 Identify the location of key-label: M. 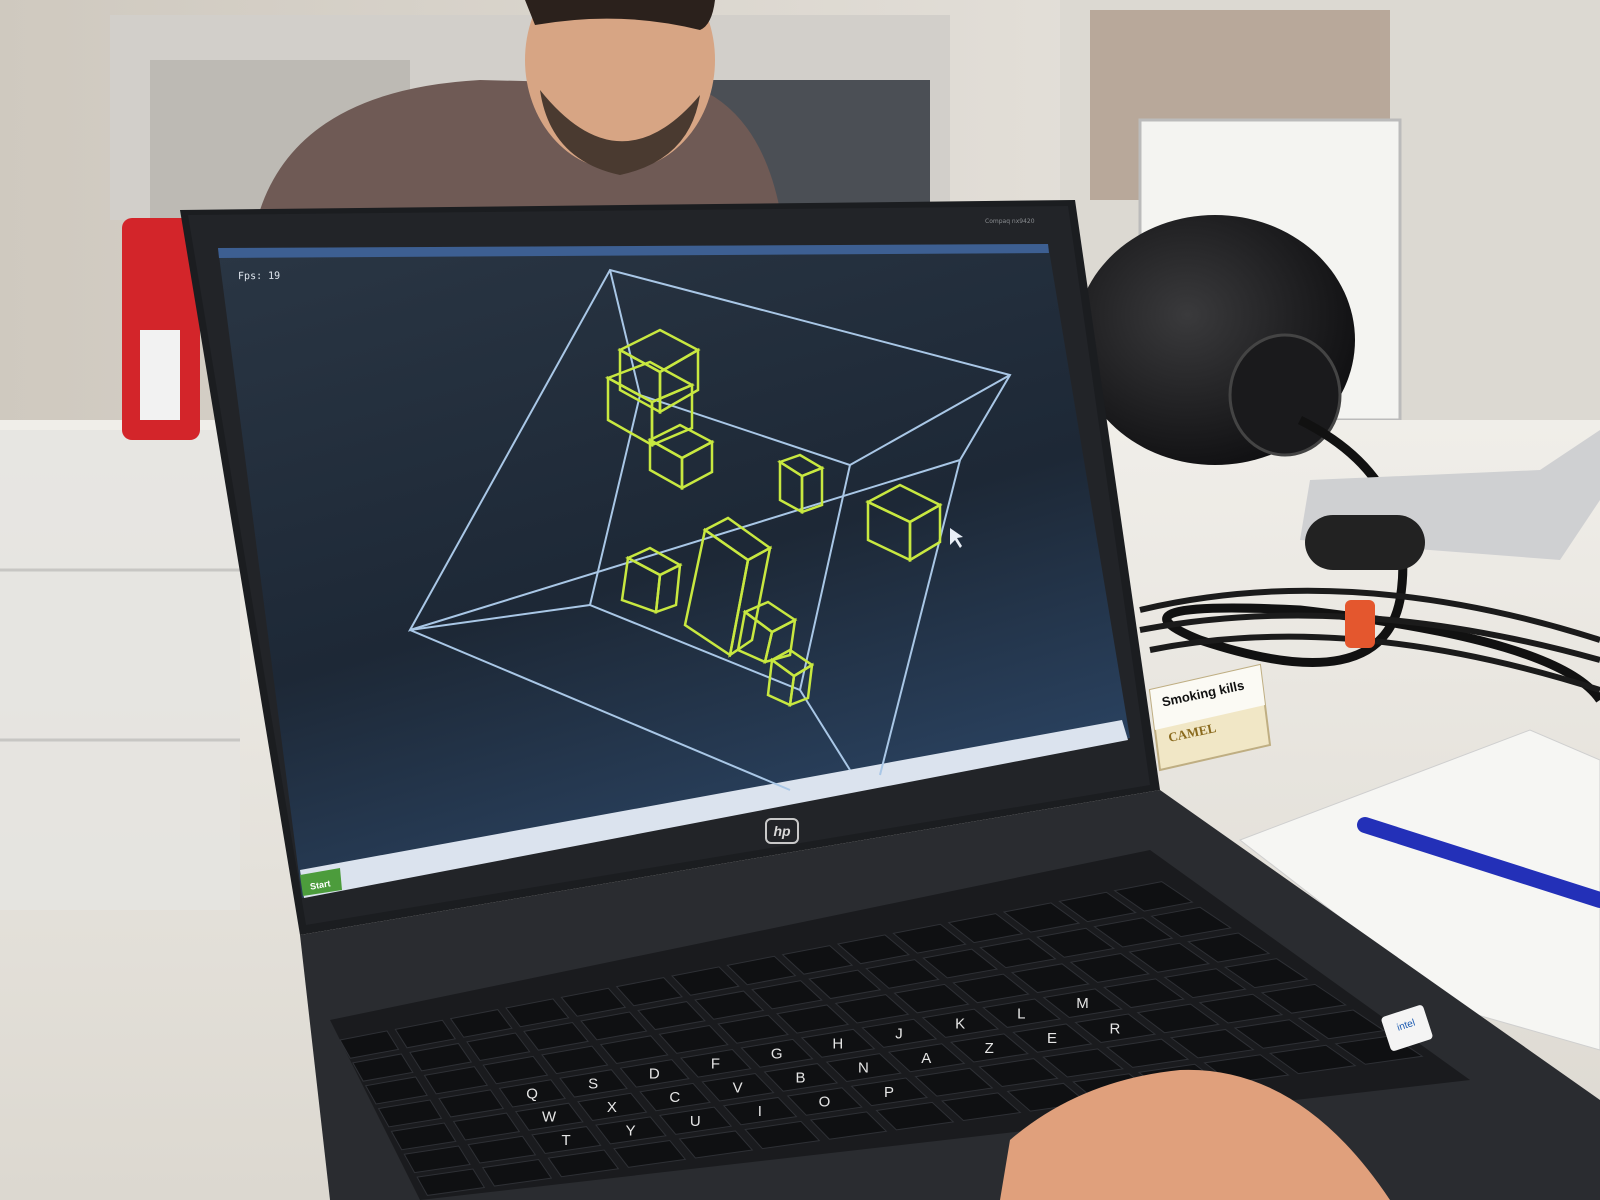
(1082, 1003).